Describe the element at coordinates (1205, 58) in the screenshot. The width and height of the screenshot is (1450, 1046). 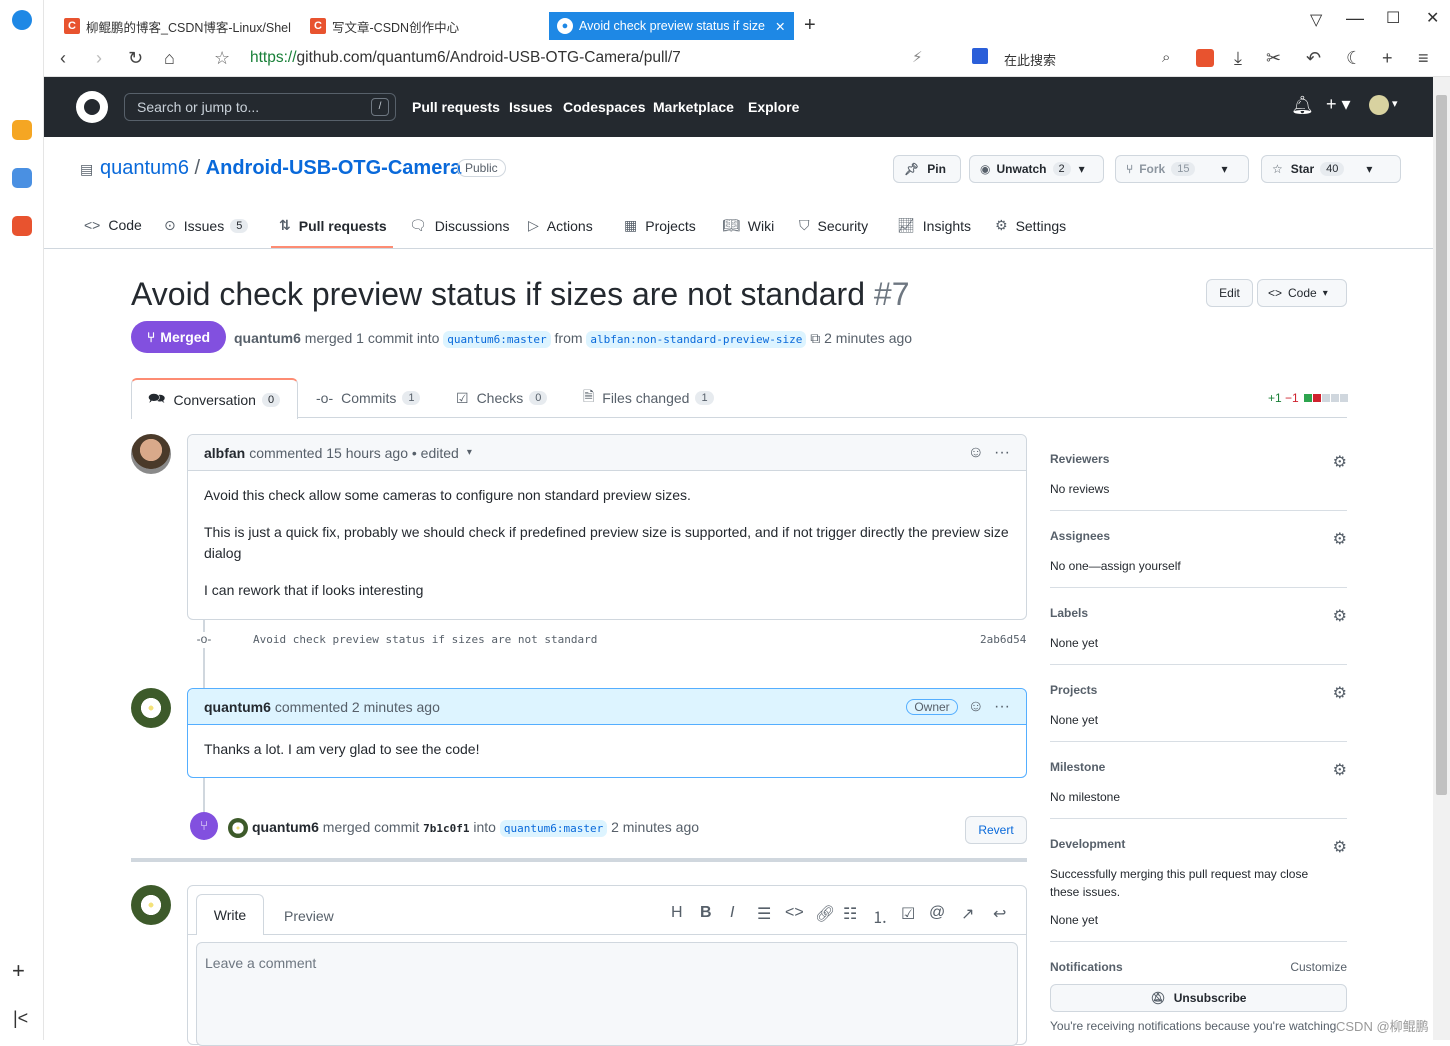
I see `translate-icon` at that location.